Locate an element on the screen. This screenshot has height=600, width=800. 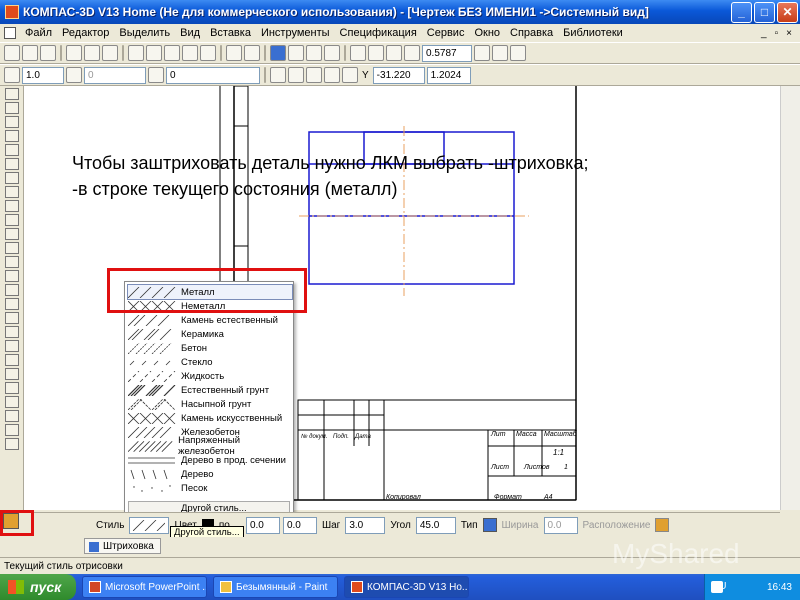
redo-icon is located at coordinates (252, 53).